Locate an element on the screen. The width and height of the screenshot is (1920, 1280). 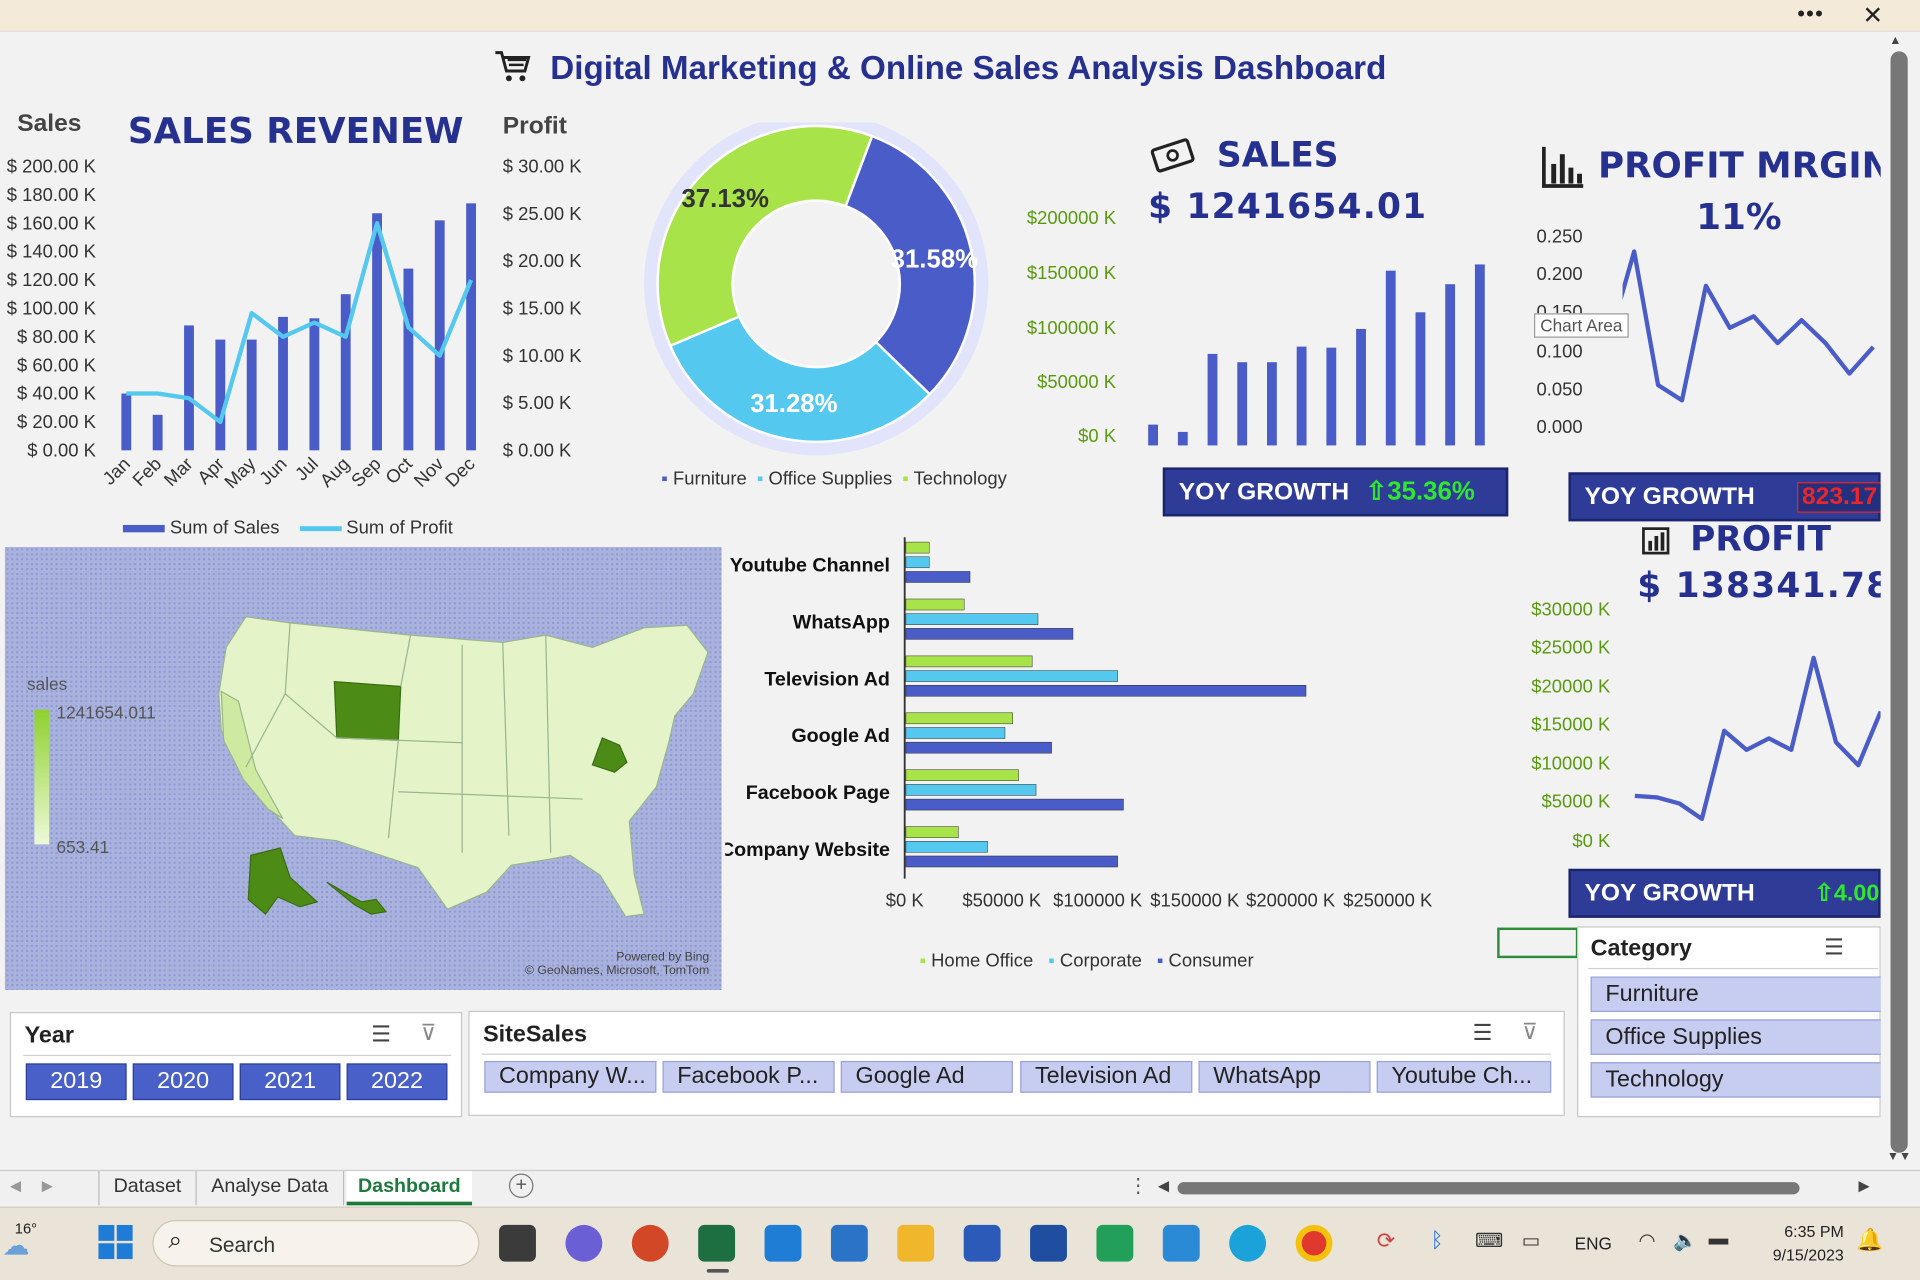
site-whatsapp-button: WhatsApp is located at coordinates (1284, 1076).